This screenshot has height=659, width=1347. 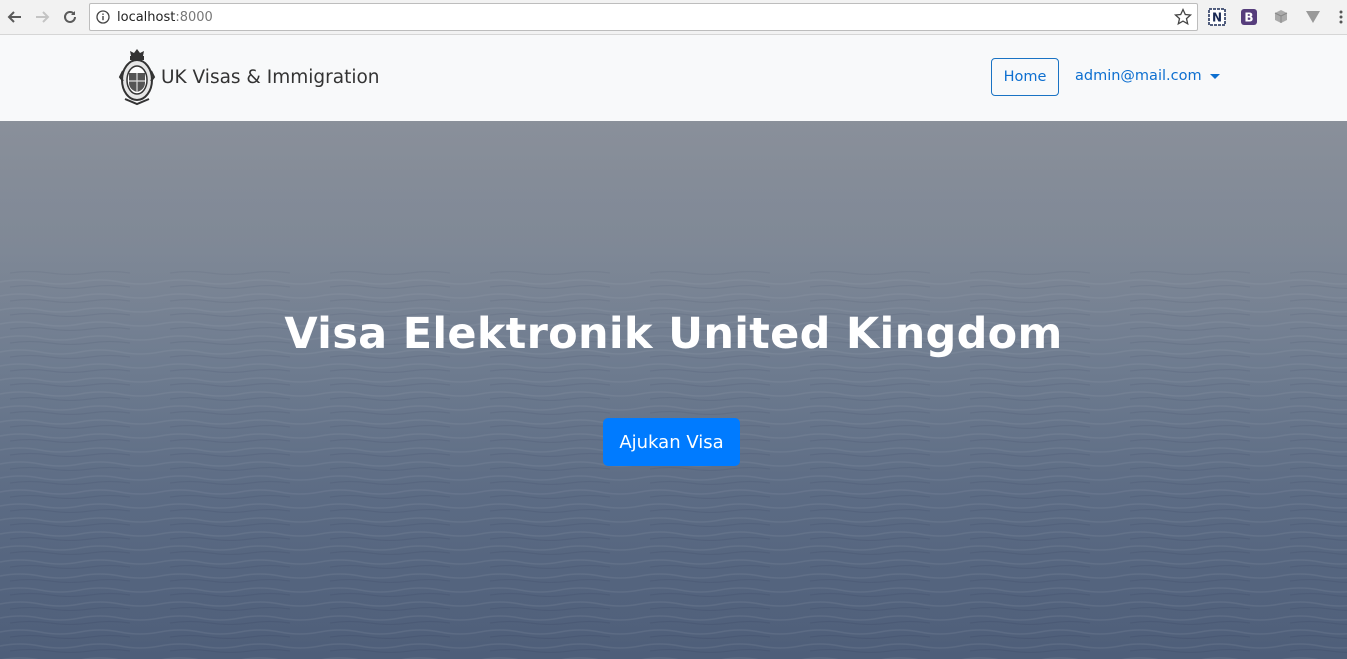 I want to click on extension-b-icon: B, so click(x=1249, y=17).